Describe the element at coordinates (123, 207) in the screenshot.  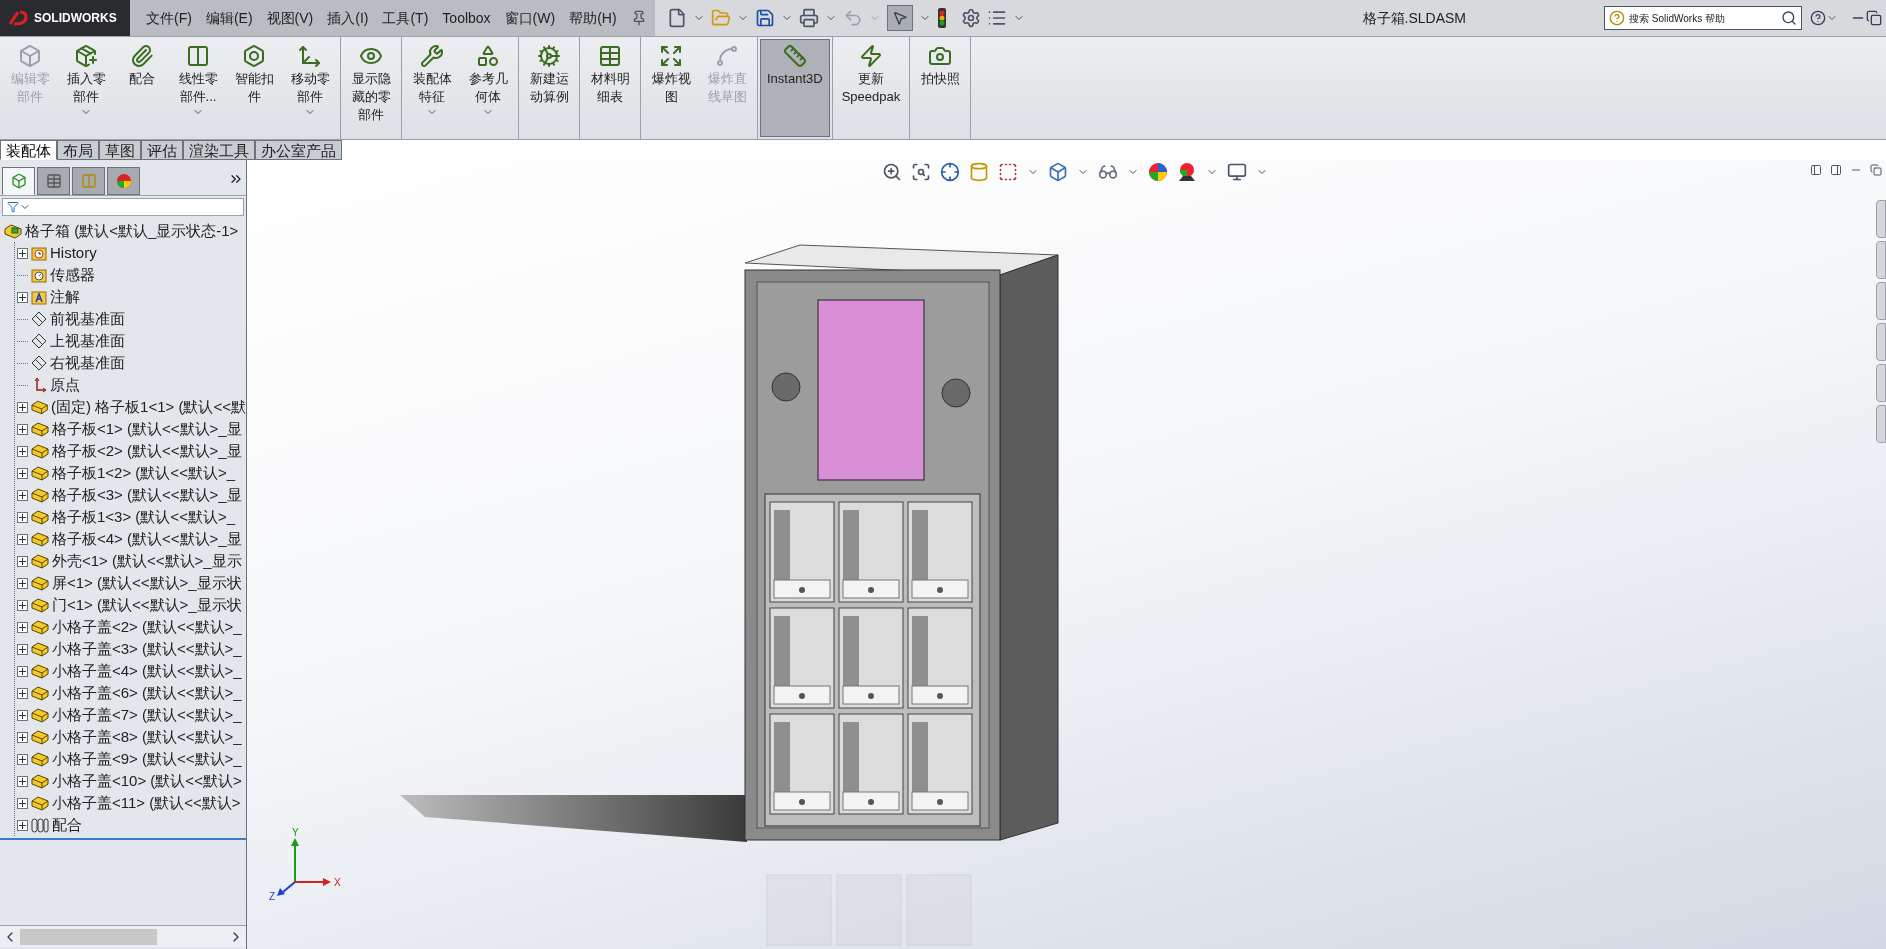
I see `filter-field` at that location.